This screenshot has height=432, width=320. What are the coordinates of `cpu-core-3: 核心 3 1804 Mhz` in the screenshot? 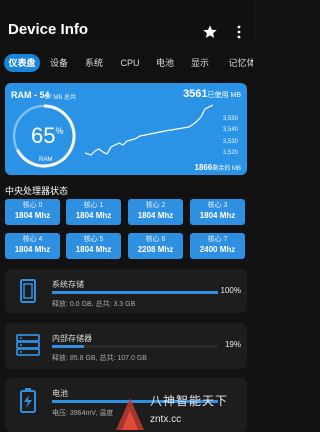 It's located at (217, 212).